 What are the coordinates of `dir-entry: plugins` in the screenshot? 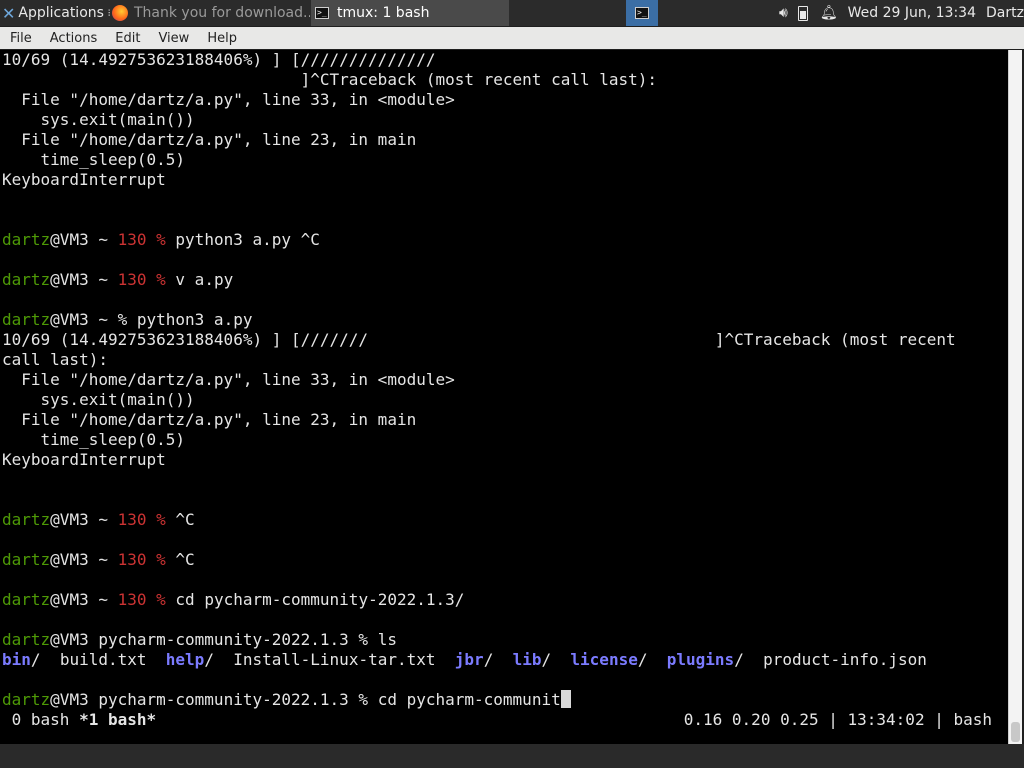 It's located at (700, 659).